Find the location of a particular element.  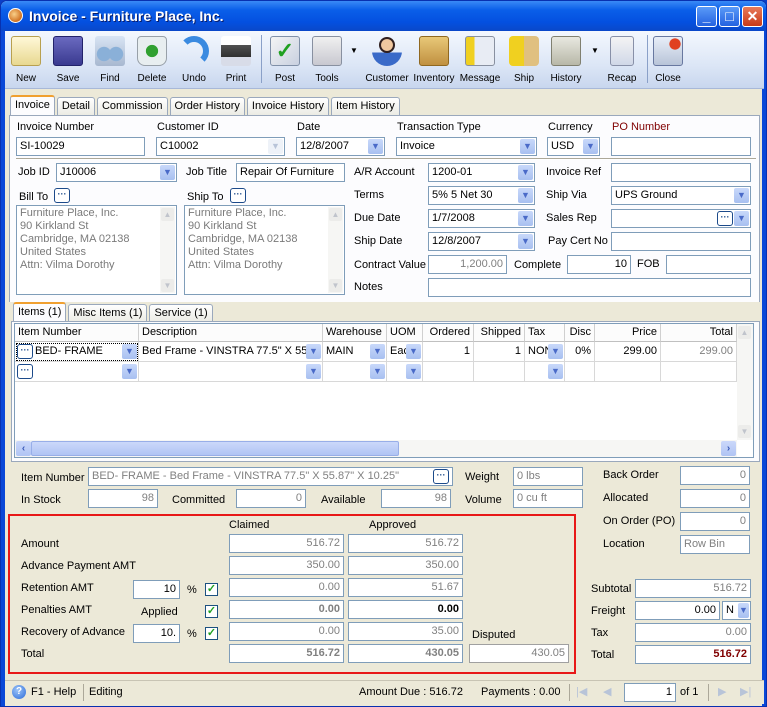

currency-select: USD ▼ is located at coordinates (573, 146).